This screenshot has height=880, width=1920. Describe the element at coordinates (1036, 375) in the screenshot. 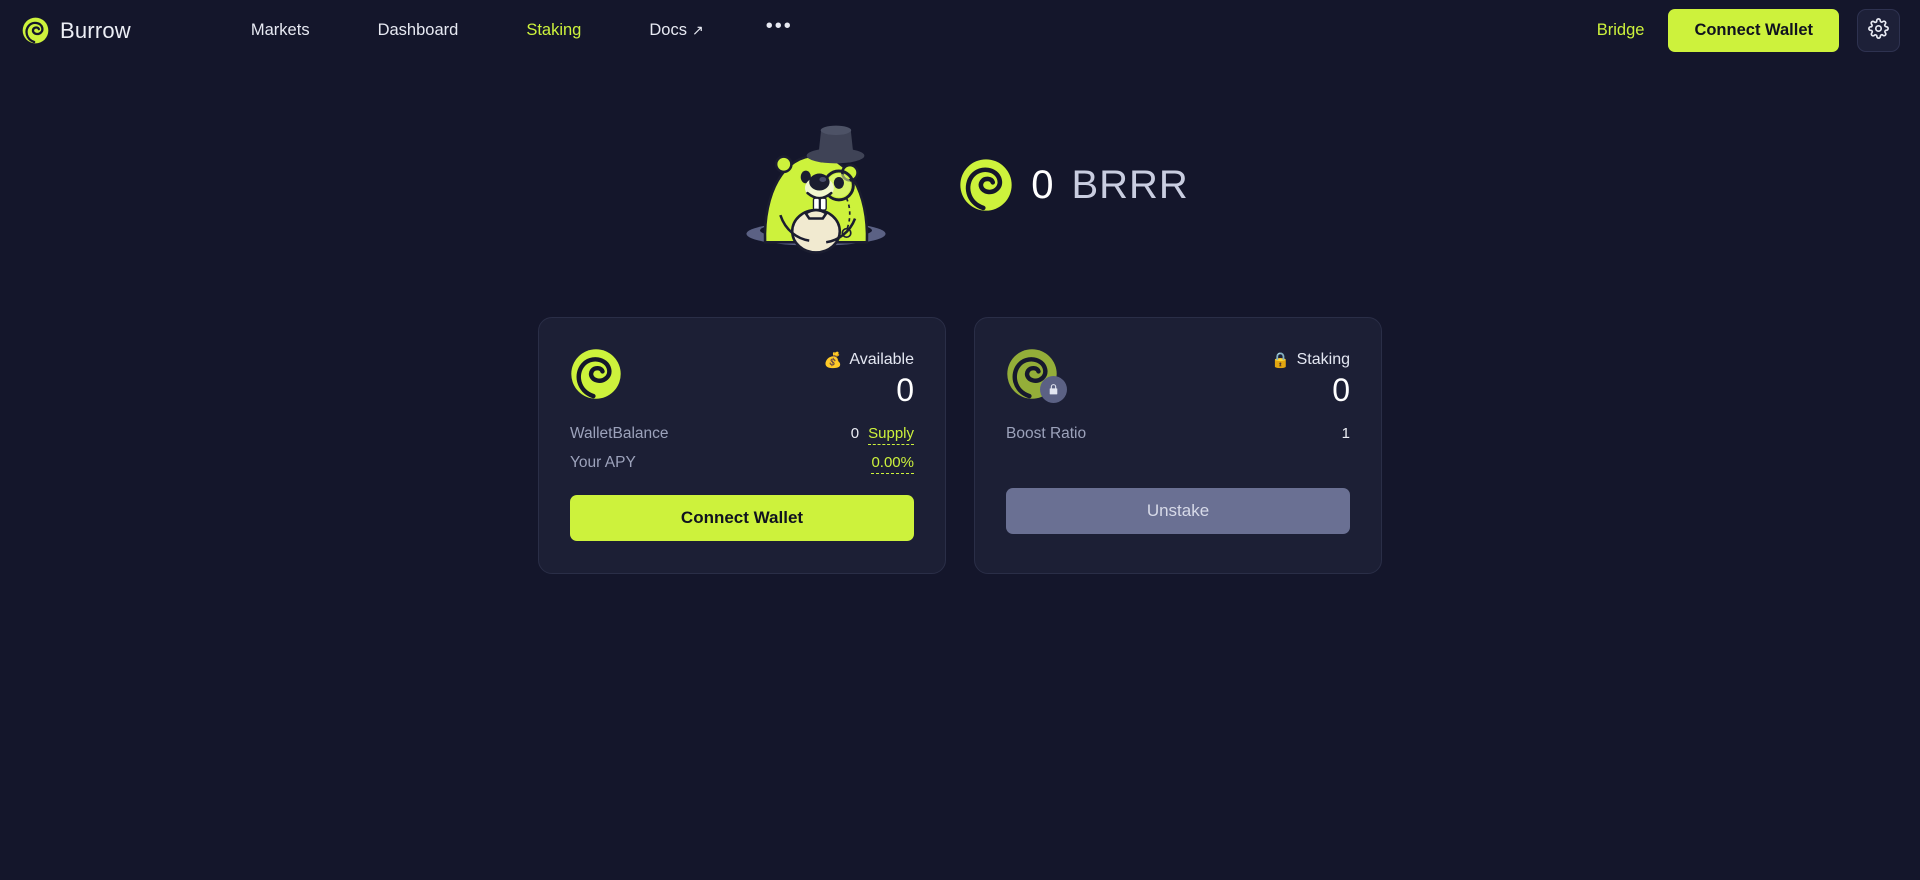

I see `staking-token-icon-wrap` at that location.